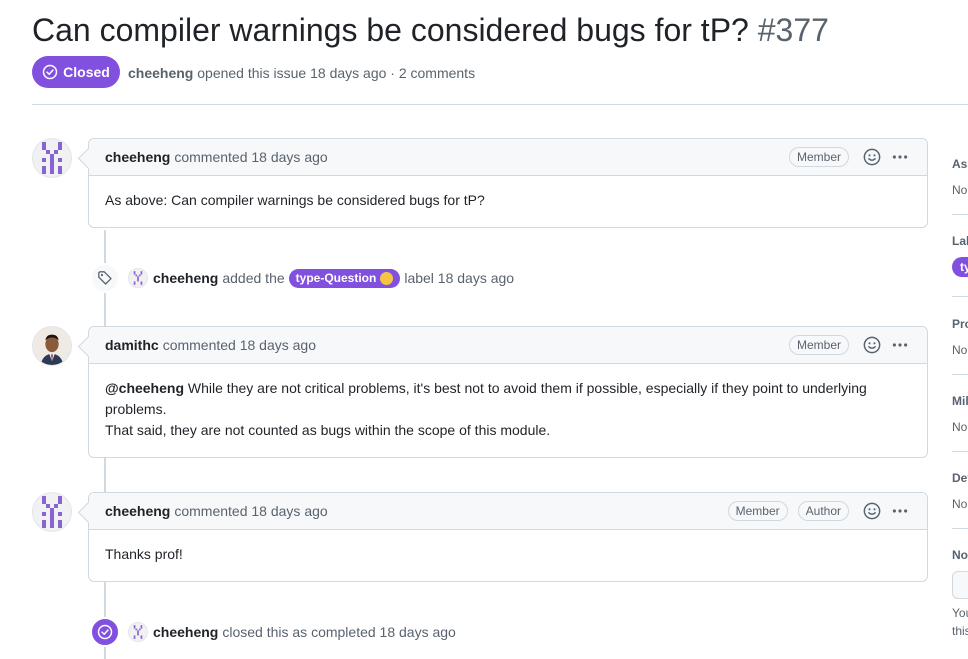  Describe the element at coordinates (339, 632) in the screenshot. I see `event-action-text: closed this as completed 18 days ago` at that location.